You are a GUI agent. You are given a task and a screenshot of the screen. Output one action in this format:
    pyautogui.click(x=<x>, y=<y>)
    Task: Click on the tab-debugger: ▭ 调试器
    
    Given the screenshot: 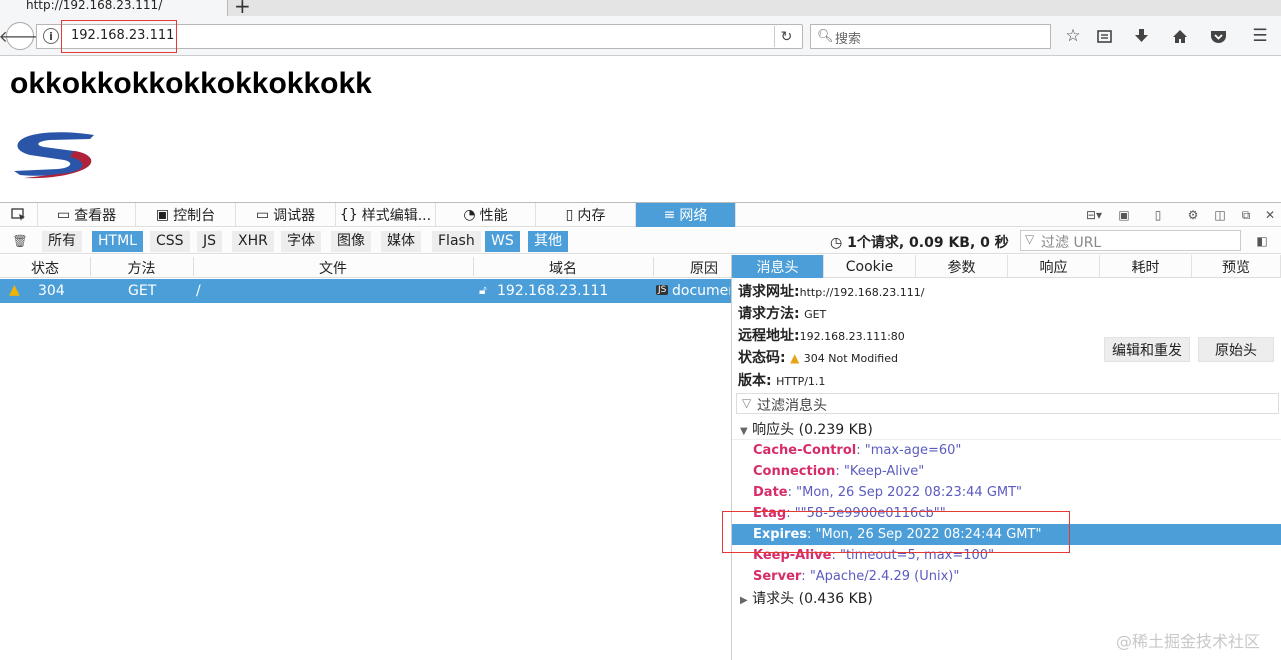 What is the action you would take?
    pyautogui.click(x=286, y=215)
    